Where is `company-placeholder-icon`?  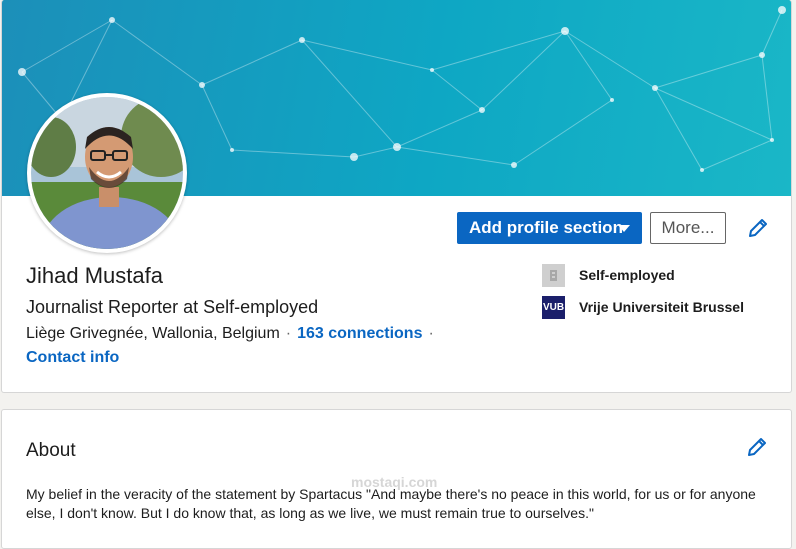
company-placeholder-icon is located at coordinates (553, 275).